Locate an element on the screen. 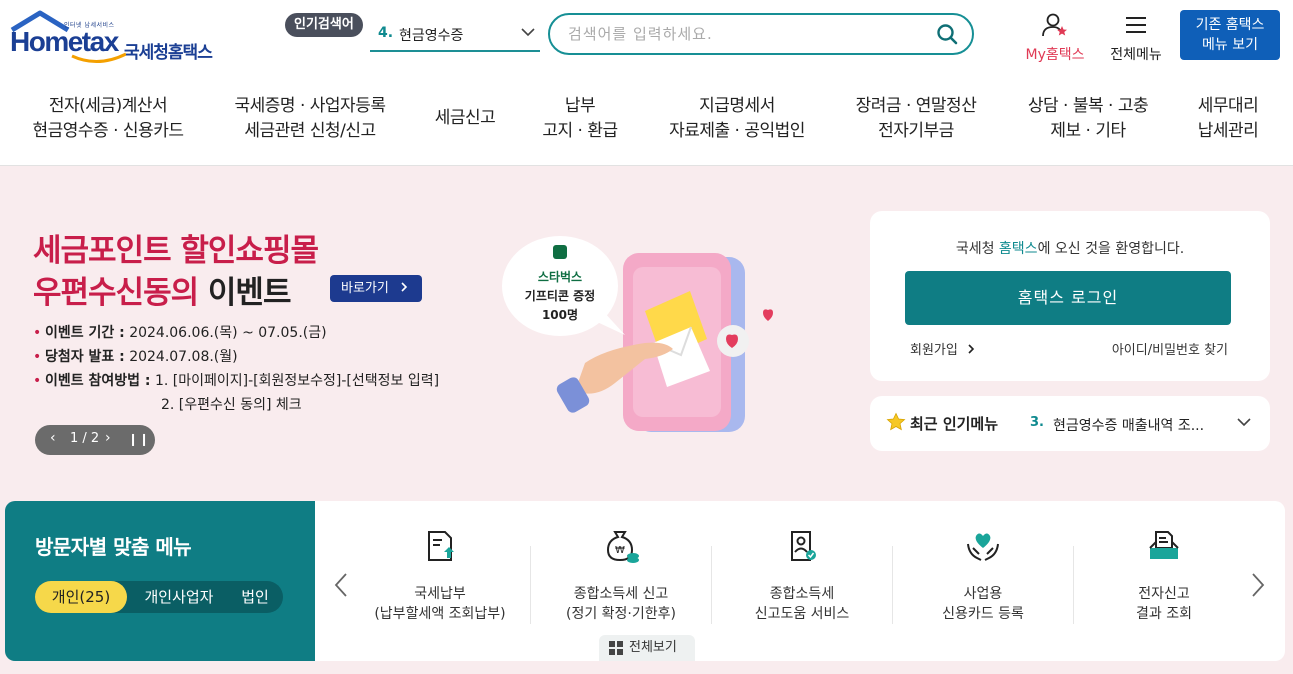 This screenshot has width=1293, height=674. recent-rank: 3. is located at coordinates (1037, 422).